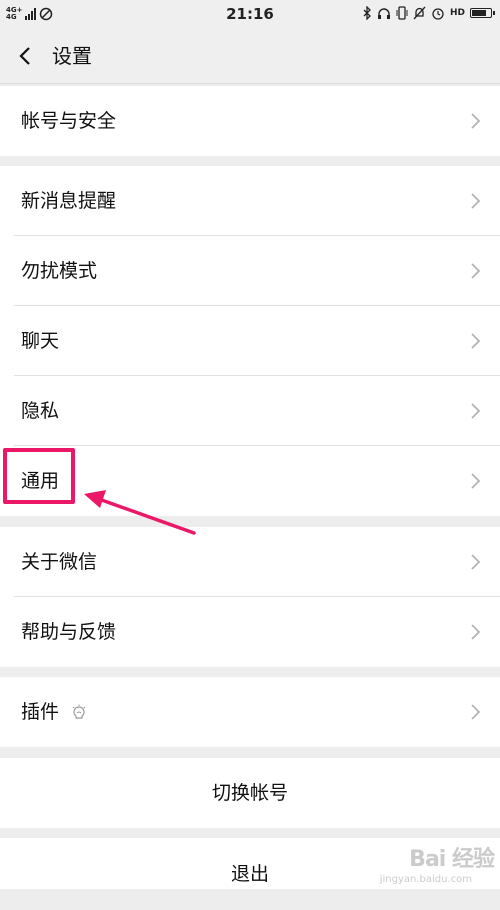 The height and width of the screenshot is (910, 500). What do you see at coordinates (69, 201) in the screenshot?
I see `menu-item-label: 新消息提醒` at bounding box center [69, 201].